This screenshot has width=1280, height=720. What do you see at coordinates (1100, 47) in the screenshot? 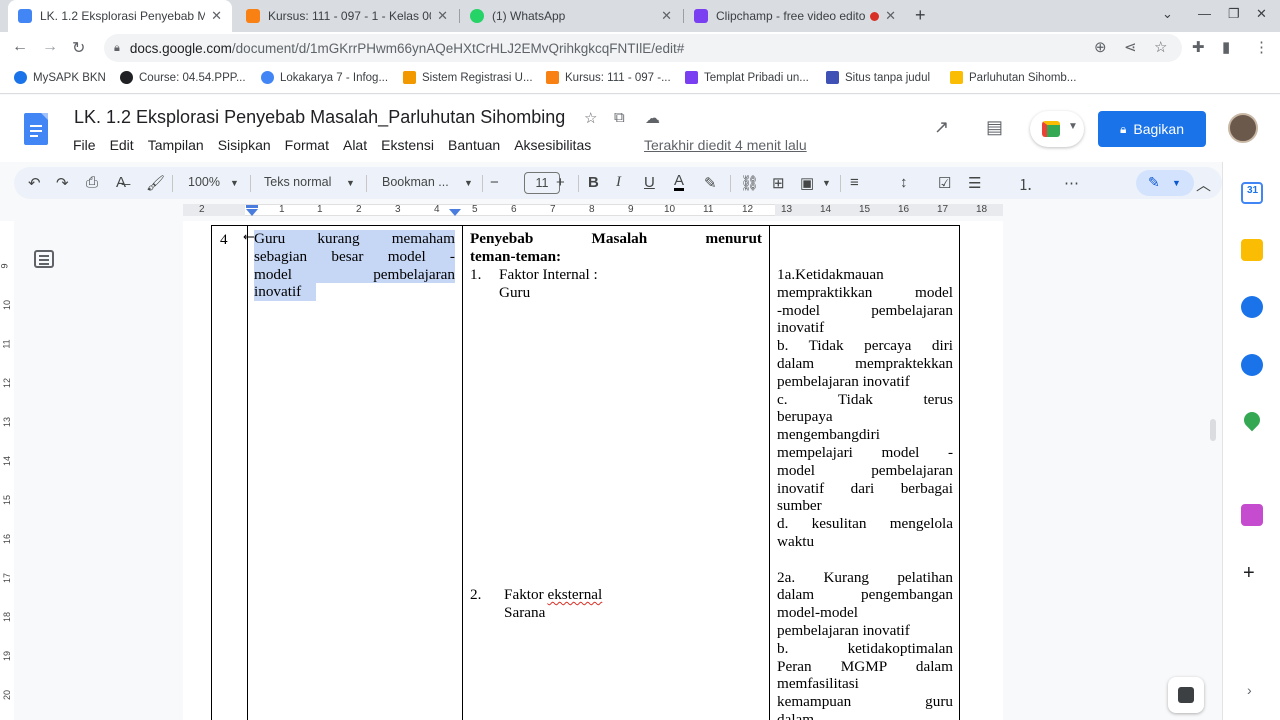
I see `zoom-icon: ⊕` at bounding box center [1100, 47].